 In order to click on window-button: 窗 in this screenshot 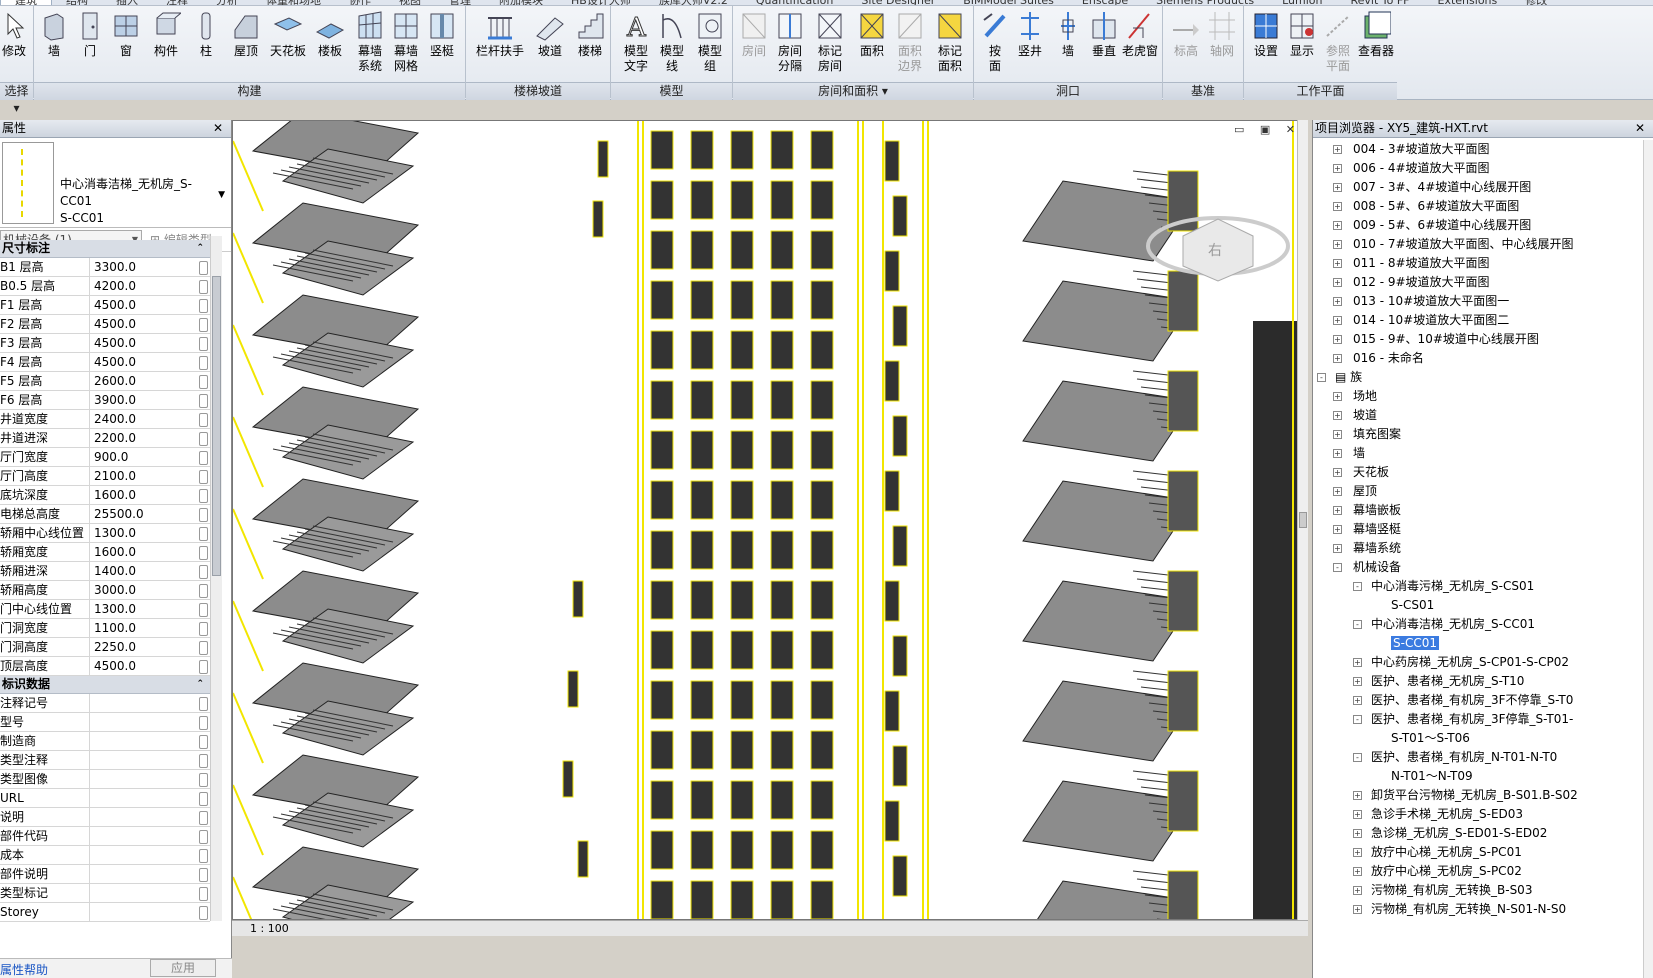, I will do `click(126, 34)`.